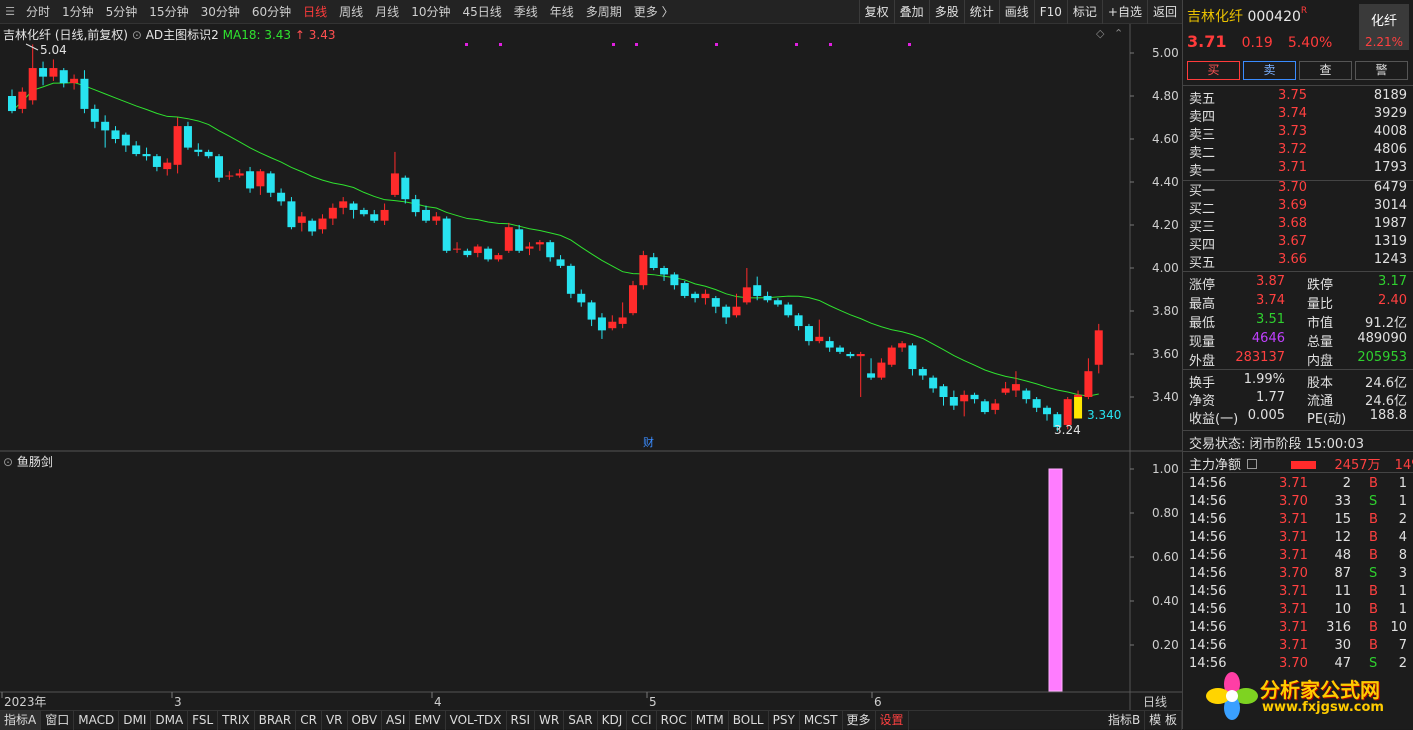 The height and width of the screenshot is (730, 1413). Describe the element at coordinates (8, 462) in the screenshot. I see `collapse-icon: ⊙` at that location.